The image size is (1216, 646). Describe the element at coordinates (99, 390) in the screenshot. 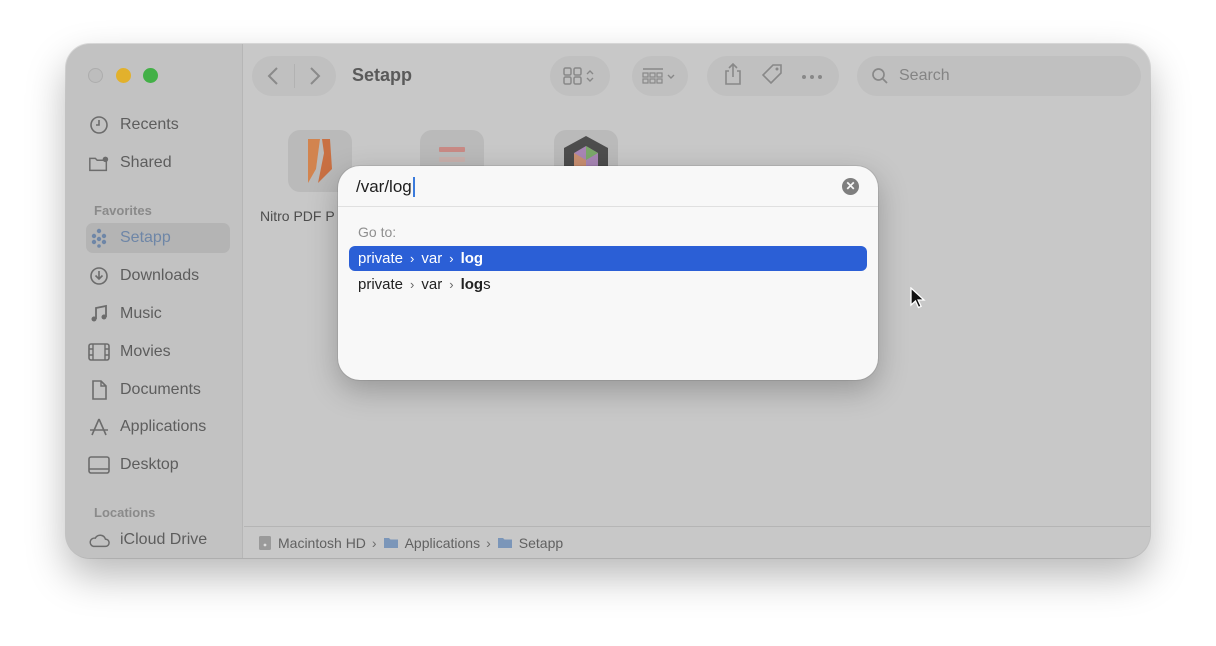

I see `document-icon` at that location.